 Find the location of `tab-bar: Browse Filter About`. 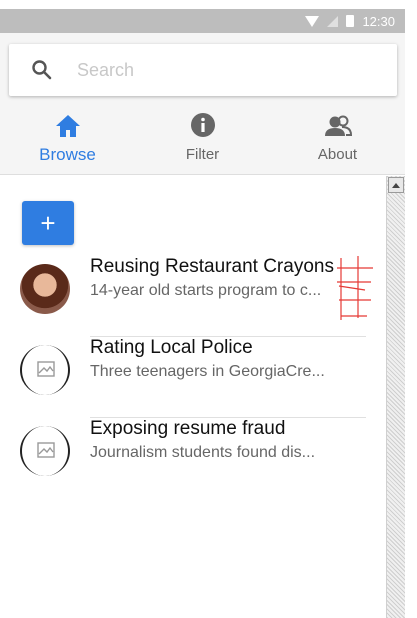

tab-bar: Browse Filter About is located at coordinates (202, 140).